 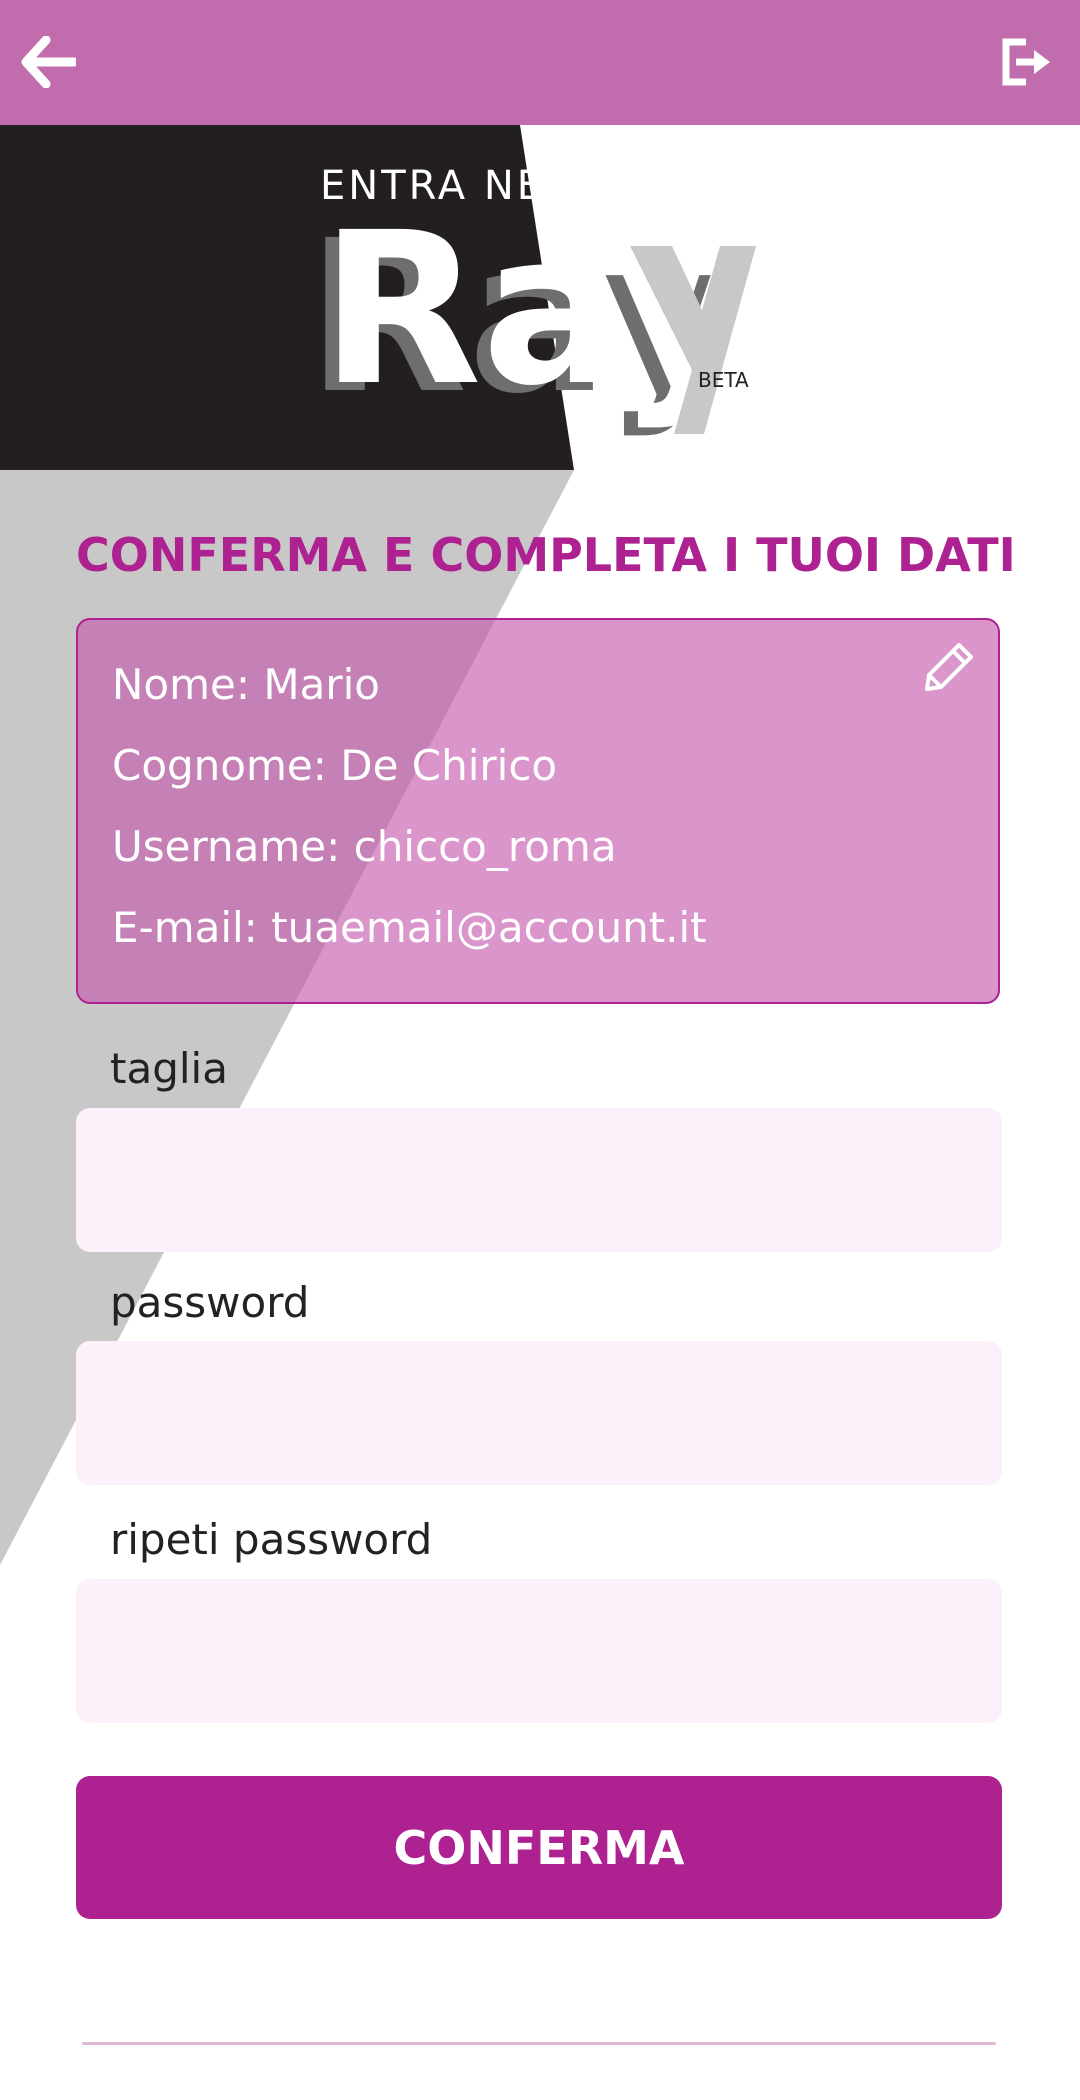 What do you see at coordinates (546, 555) in the screenshot?
I see `section-title: CONFERMA E COMPLETA I TUOI DATI` at bounding box center [546, 555].